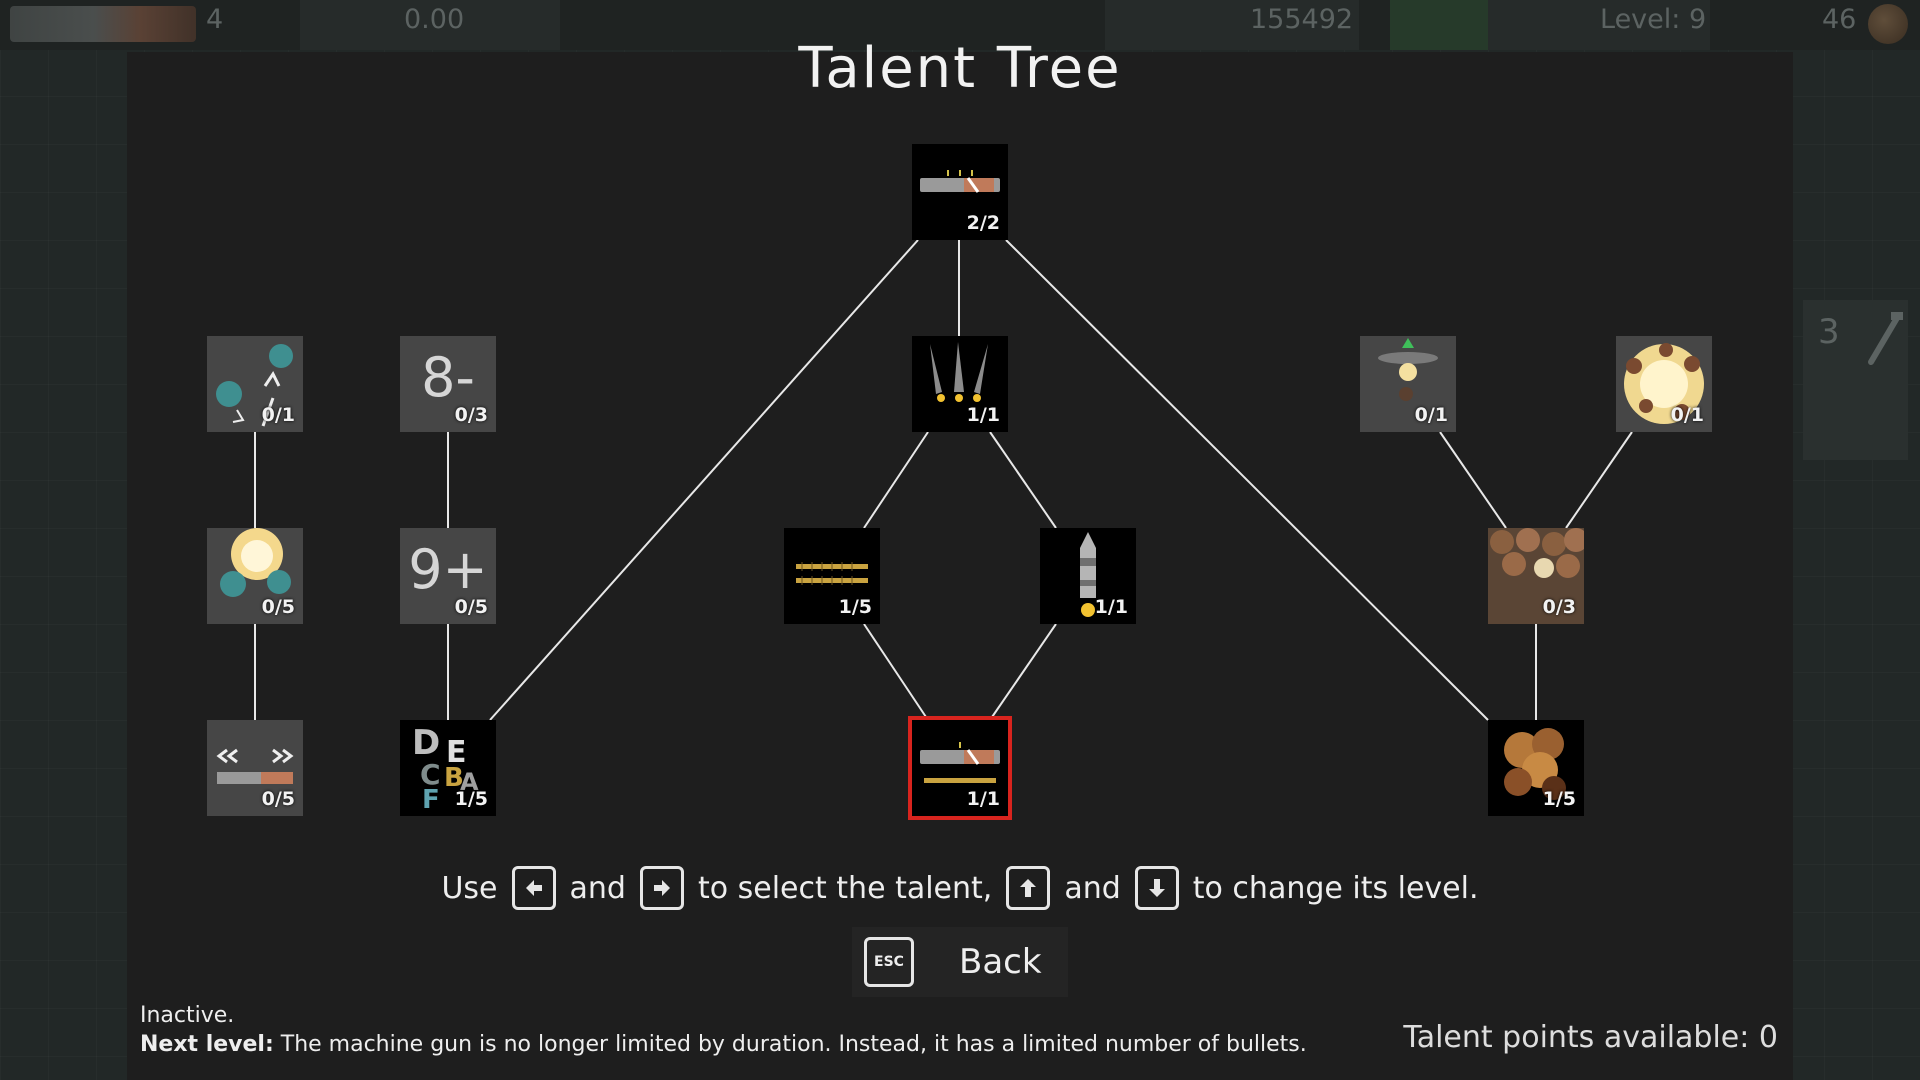 This screenshot has height=1080, width=1920. Describe the element at coordinates (1000, 962) in the screenshot. I see `back-label: Back` at that location.